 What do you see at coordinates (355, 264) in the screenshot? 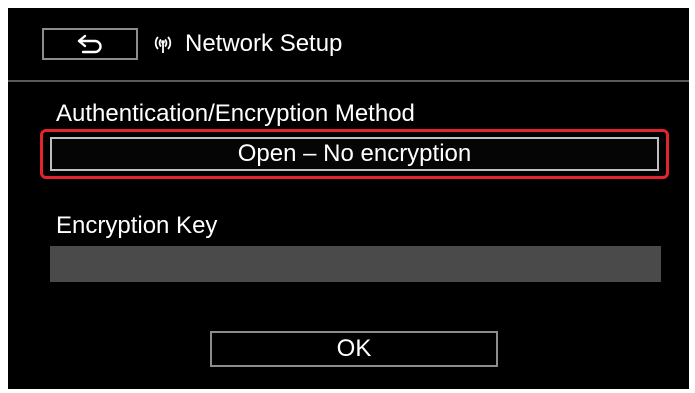
I see `encryption-key-field` at bounding box center [355, 264].